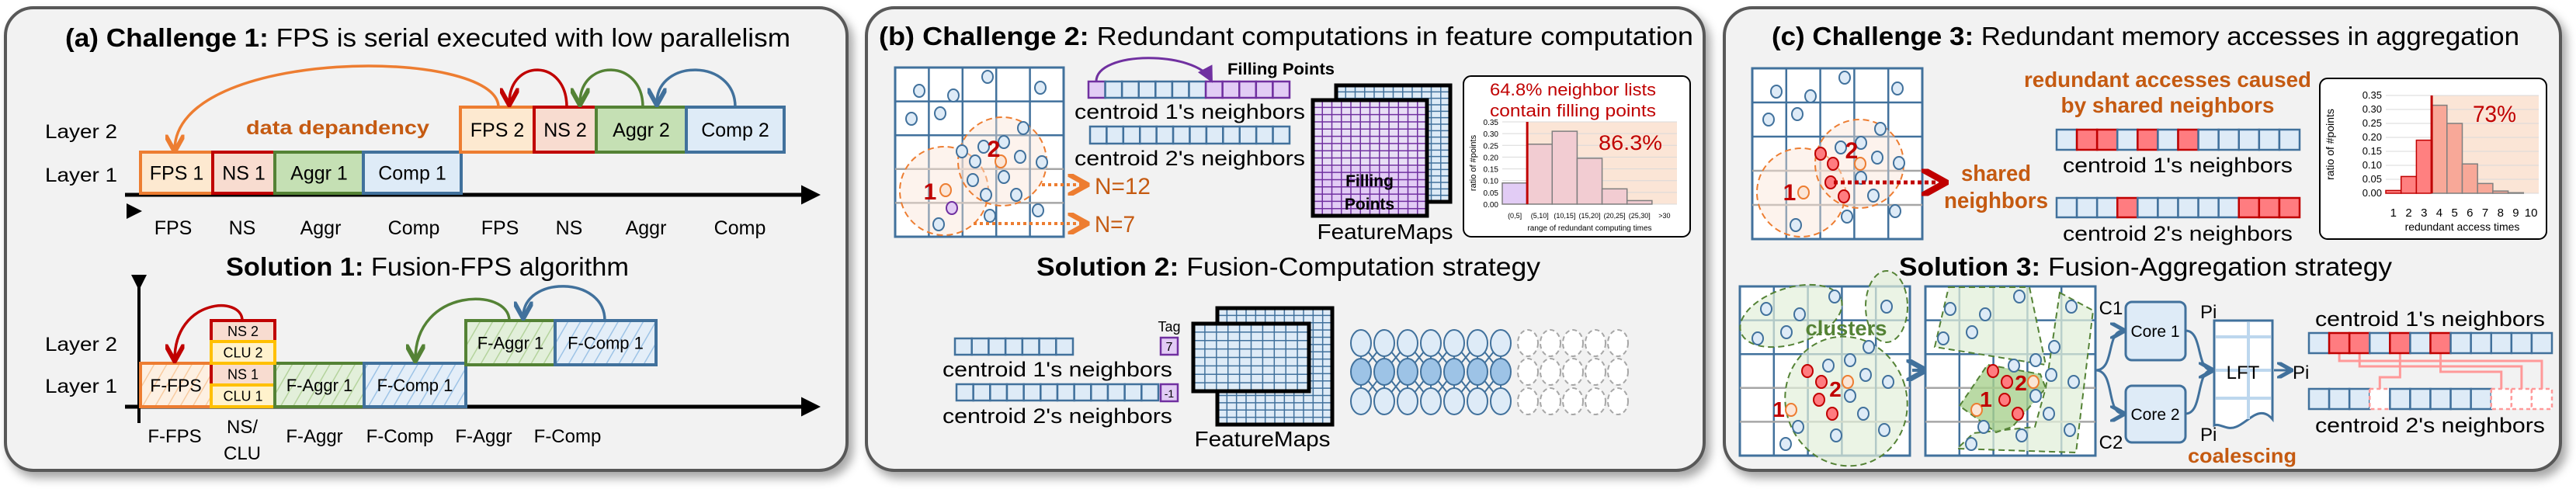 The height and width of the screenshot is (489, 2576). What do you see at coordinates (2430, 319) in the screenshot?
I see `sol3-centroid-1-neighbors-label: centroid 1's neighbors` at bounding box center [2430, 319].